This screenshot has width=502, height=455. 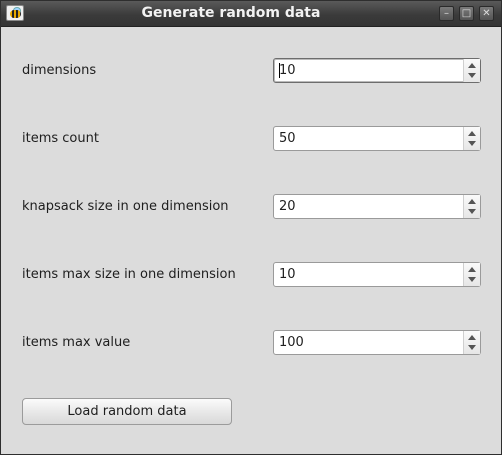 I want to click on window-title: Generate random data, so click(x=231, y=13).